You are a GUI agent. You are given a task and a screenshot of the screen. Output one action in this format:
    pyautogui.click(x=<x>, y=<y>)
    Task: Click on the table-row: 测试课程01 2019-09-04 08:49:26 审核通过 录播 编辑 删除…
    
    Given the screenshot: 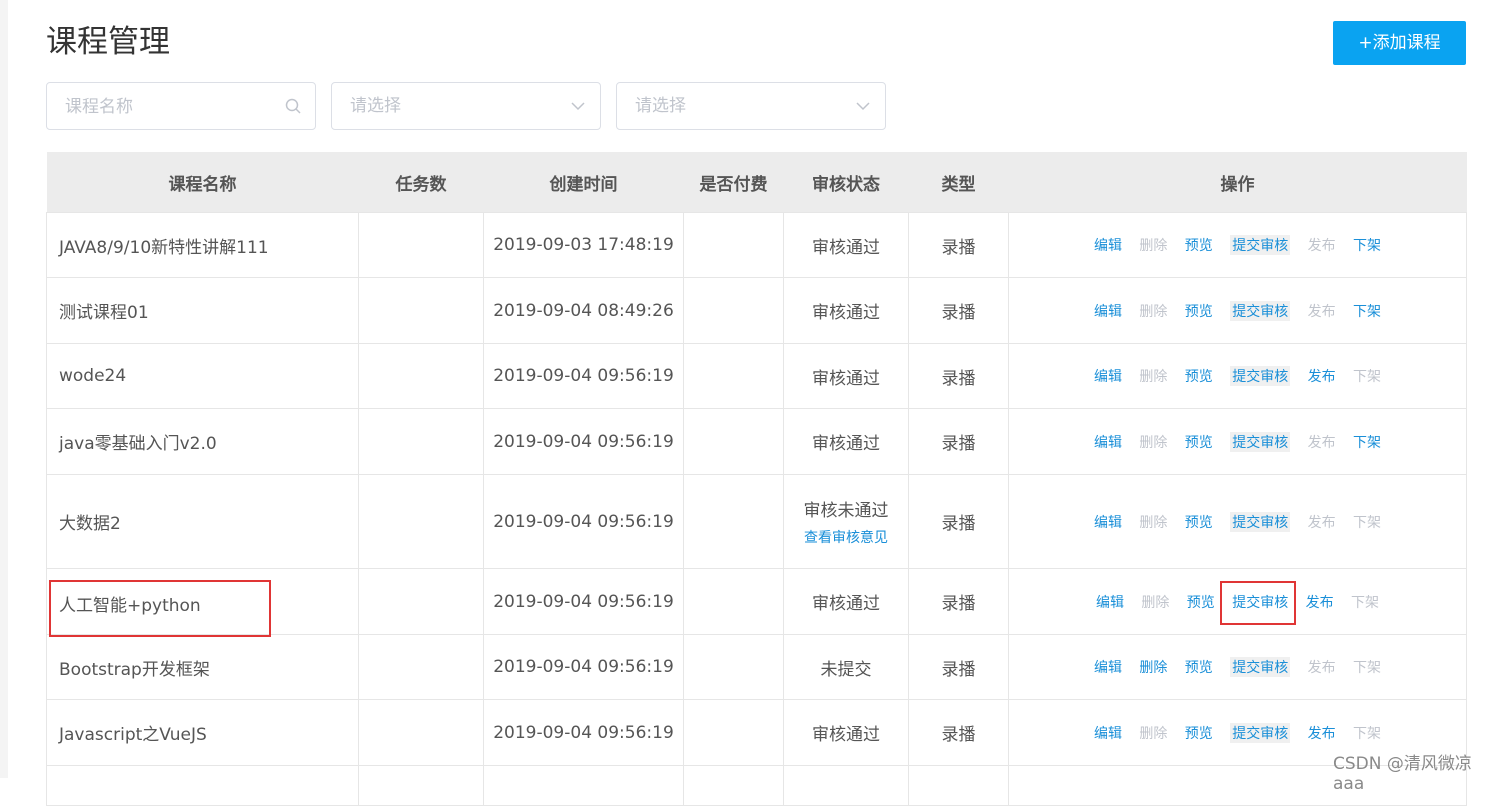 What is the action you would take?
    pyautogui.click(x=756, y=310)
    